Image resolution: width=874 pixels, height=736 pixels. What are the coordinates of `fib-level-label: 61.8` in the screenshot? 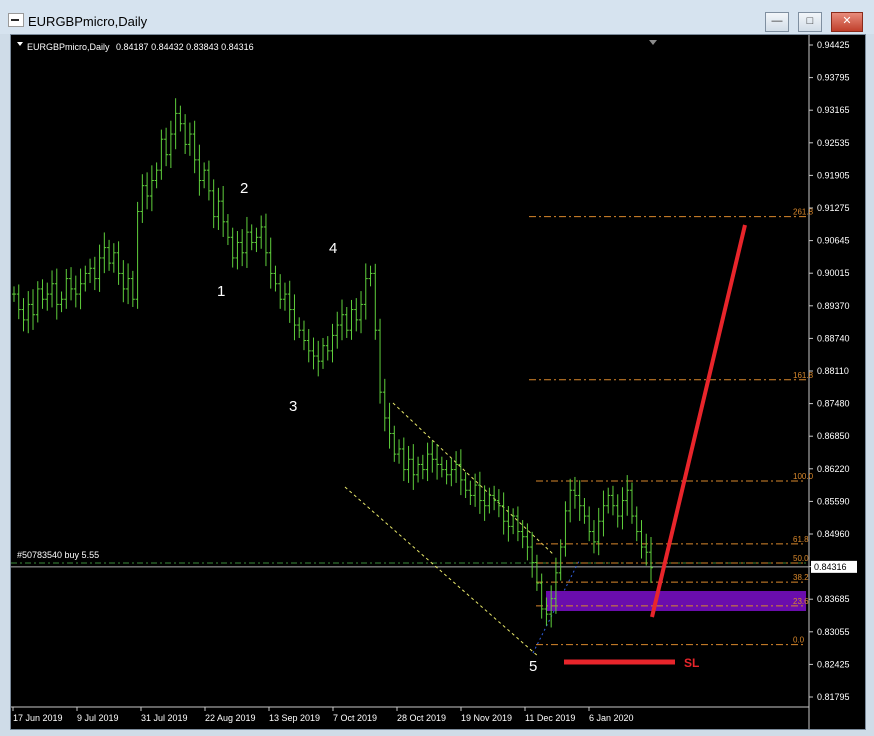 It's located at (801, 539).